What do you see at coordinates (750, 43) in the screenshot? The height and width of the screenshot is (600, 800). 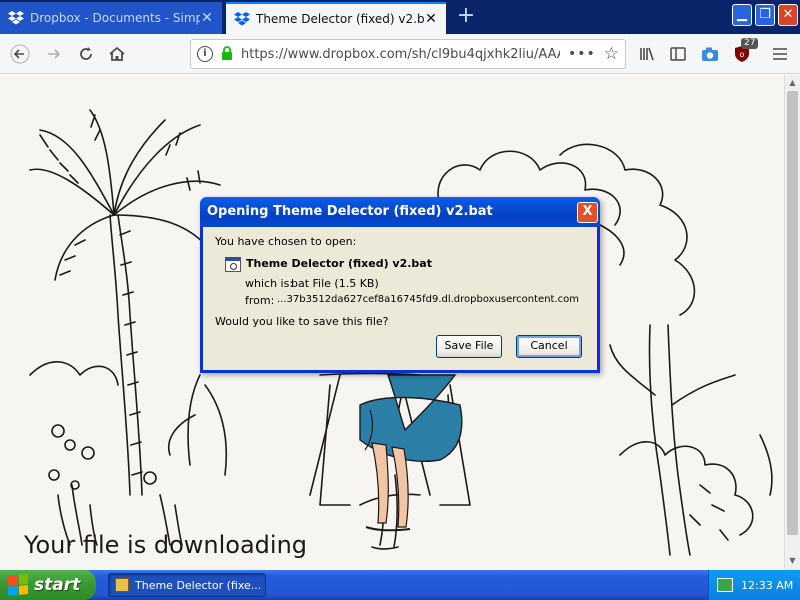 I see `extension-badge-count: 27` at bounding box center [750, 43].